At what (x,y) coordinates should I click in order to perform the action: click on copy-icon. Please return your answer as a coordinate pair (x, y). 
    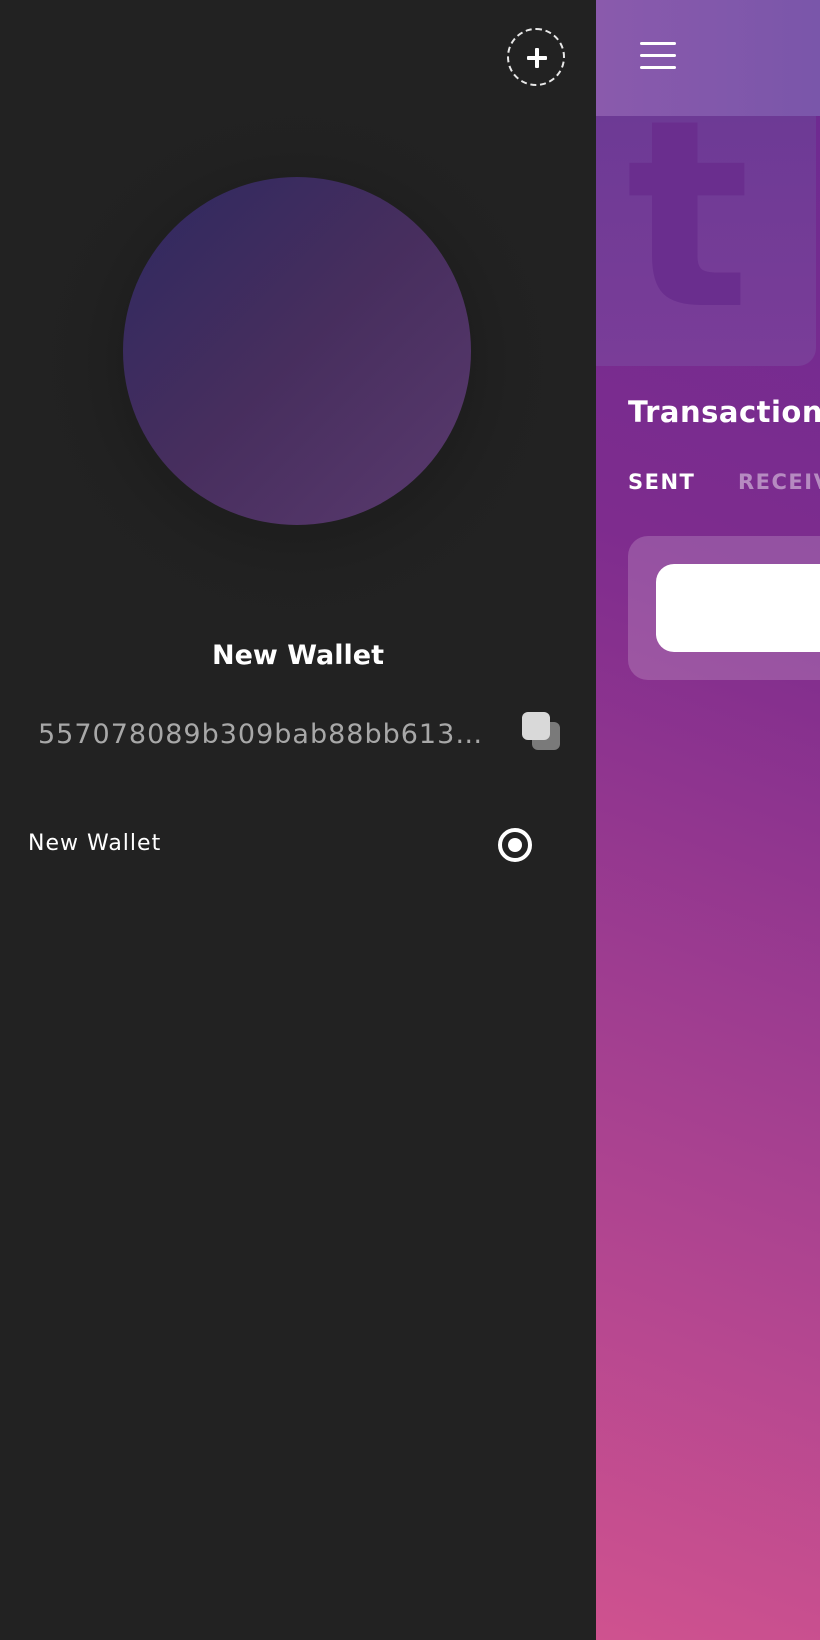
    Looking at the image, I should click on (542, 732).